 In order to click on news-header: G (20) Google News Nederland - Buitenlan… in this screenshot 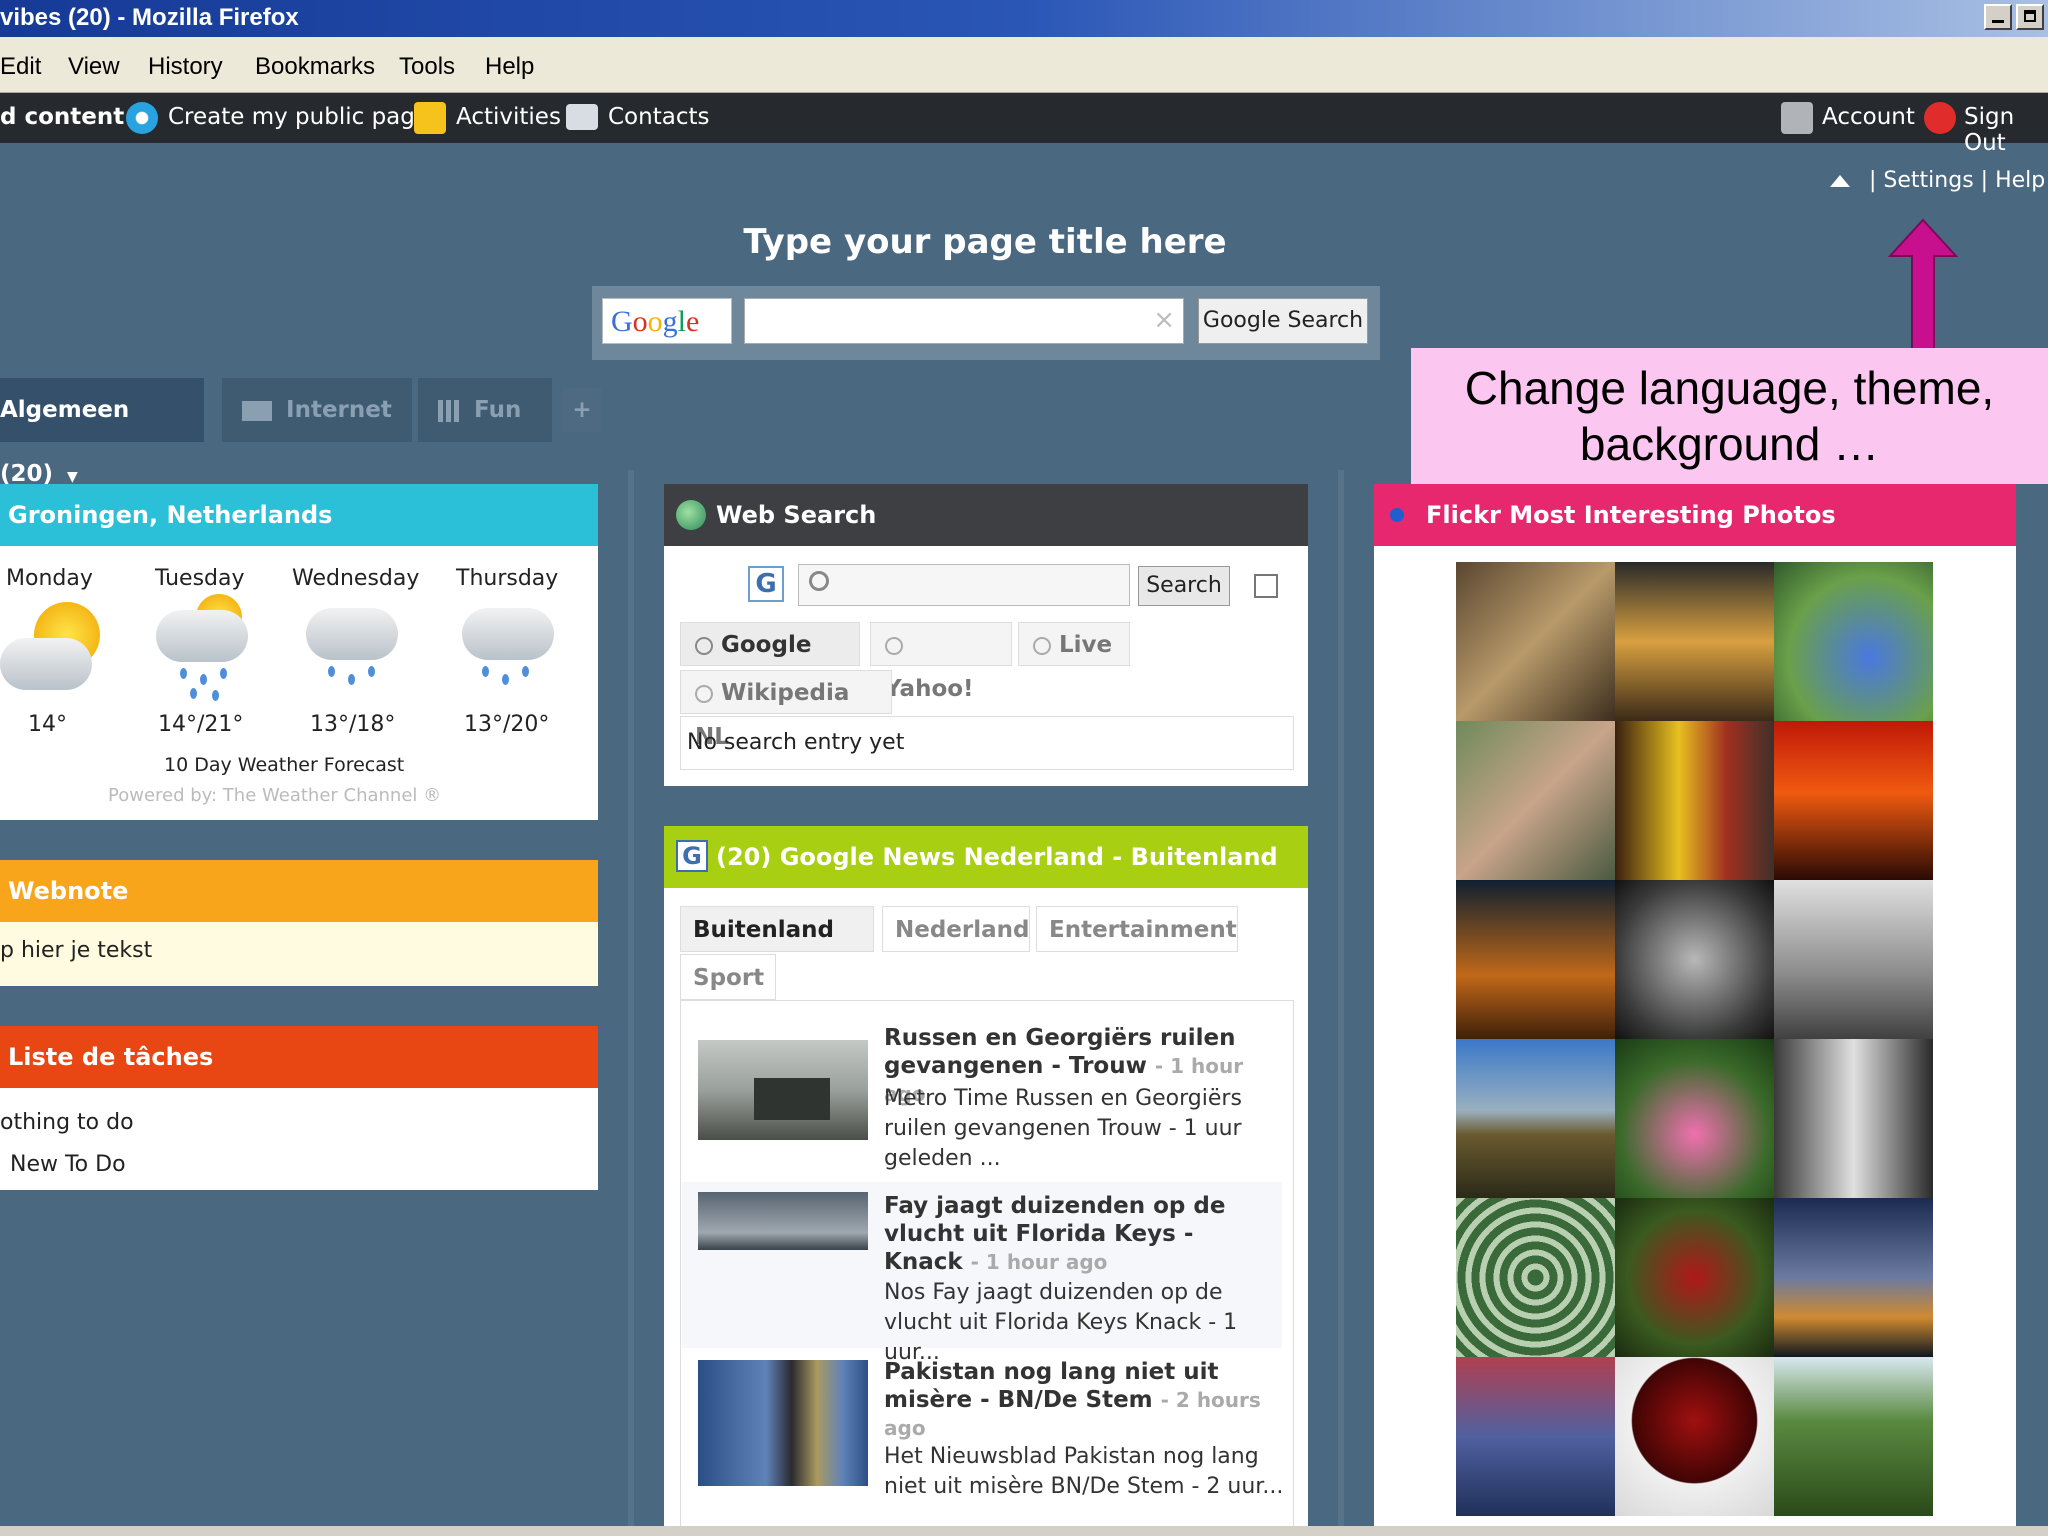, I will do `click(986, 857)`.